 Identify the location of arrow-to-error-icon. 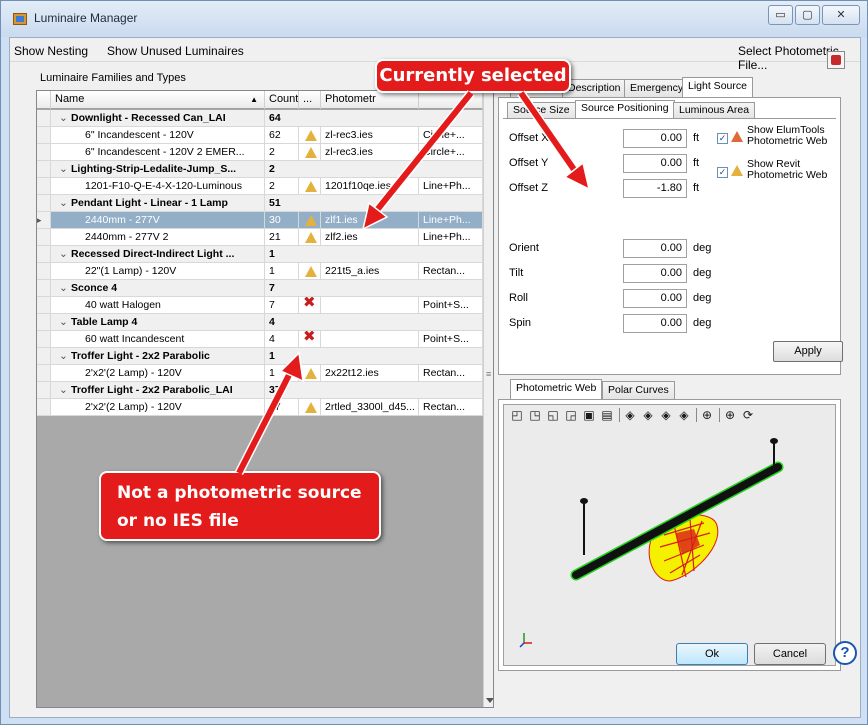
(269, 413).